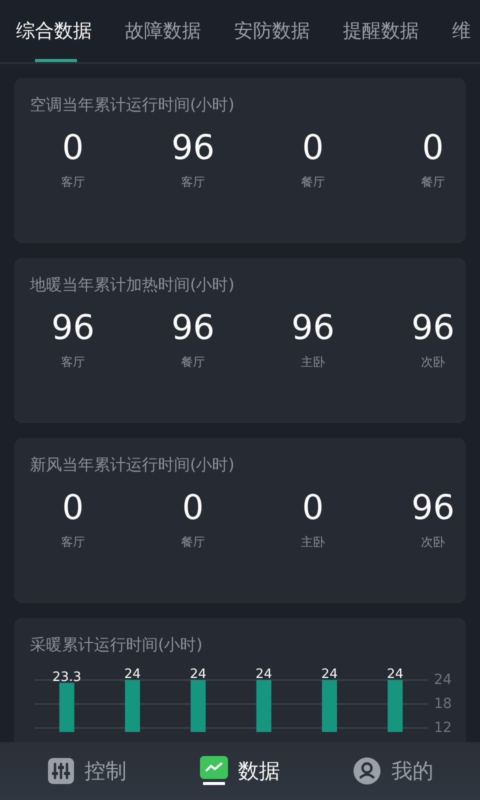 The height and width of the screenshot is (800, 480). I want to click on axis-tick-label: 24, so click(443, 680).